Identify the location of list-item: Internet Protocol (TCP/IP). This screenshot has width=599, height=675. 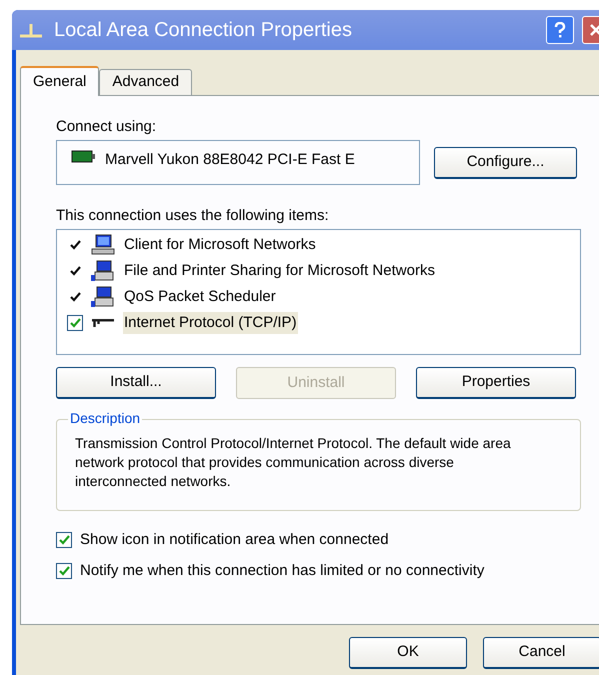
(210, 323).